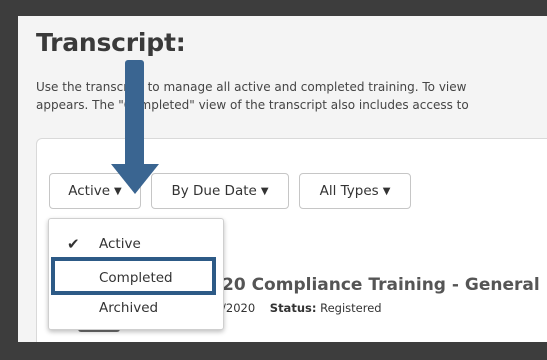 This screenshot has width=547, height=360. I want to click on completed-highlight-box, so click(133, 276).